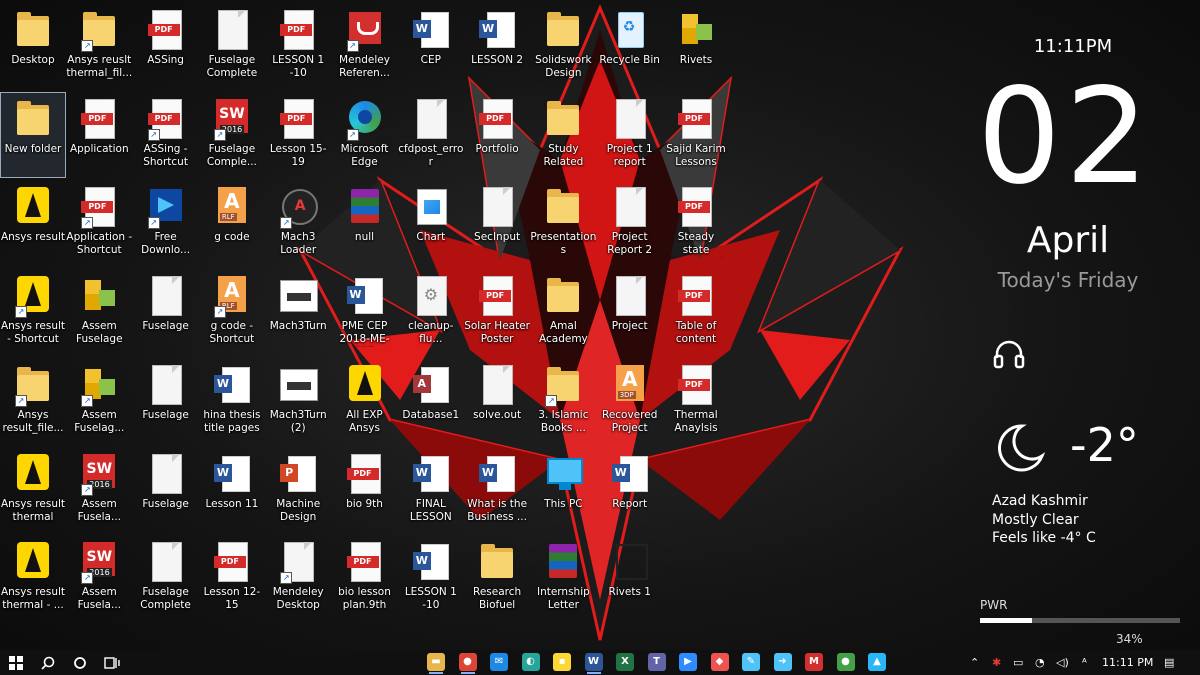 The height and width of the screenshot is (675, 1200). Describe the element at coordinates (630, 401) in the screenshot. I see `desktop-icon: A 3DP Recovered Project` at that location.